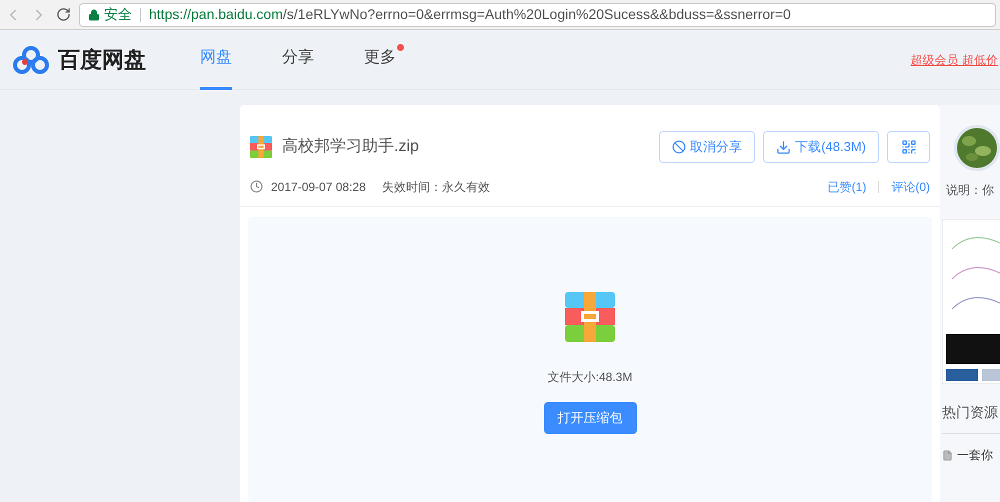  I want to click on cancel-share-button: 取消分享, so click(707, 147).